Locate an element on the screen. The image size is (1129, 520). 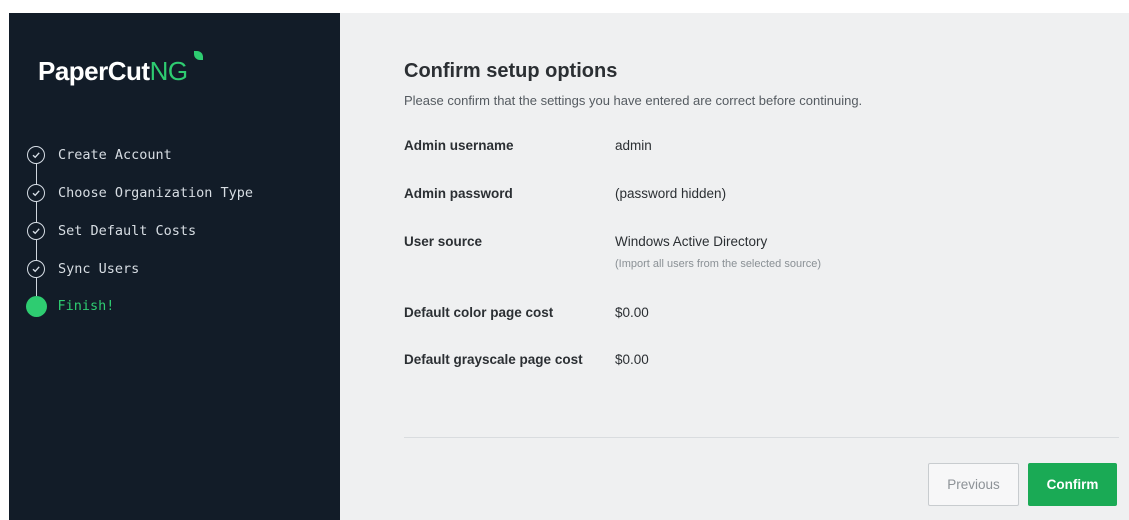
user-source-label: User source is located at coordinates (443, 241).